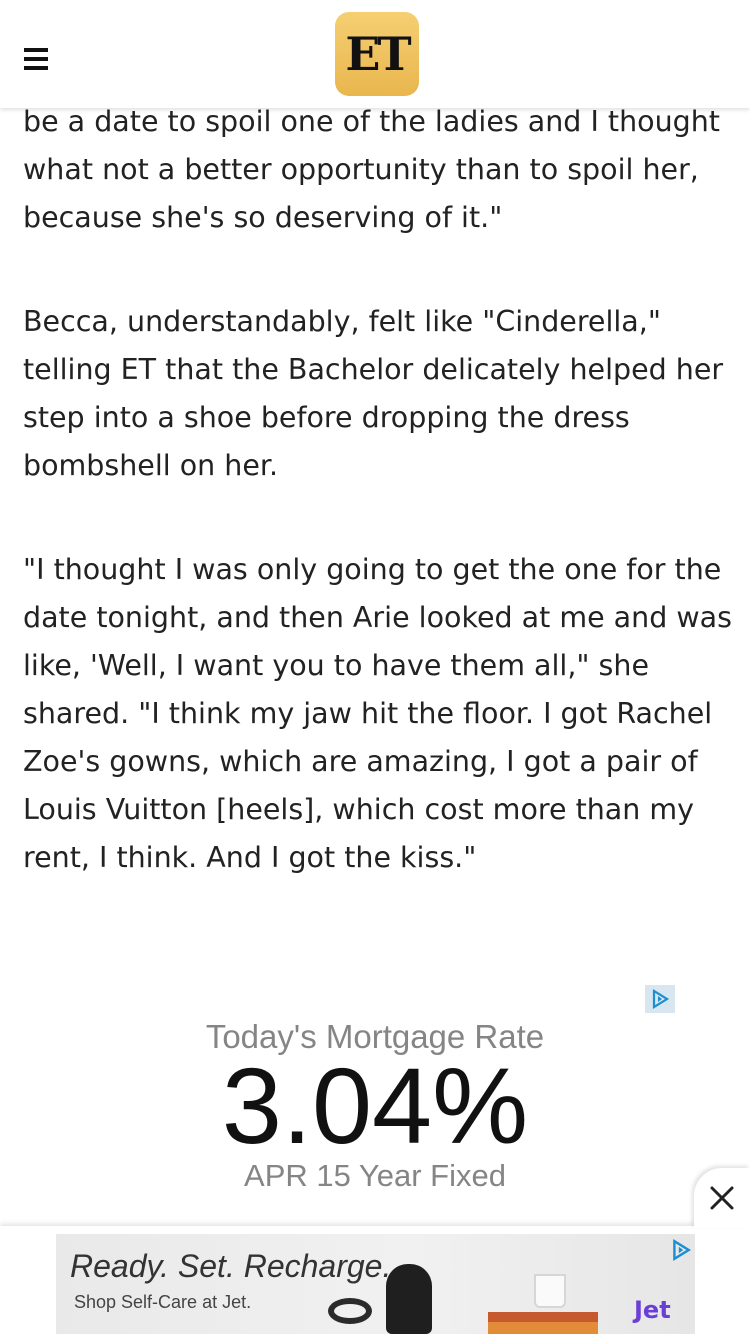  I want to click on diffuser-image, so click(409, 1299).